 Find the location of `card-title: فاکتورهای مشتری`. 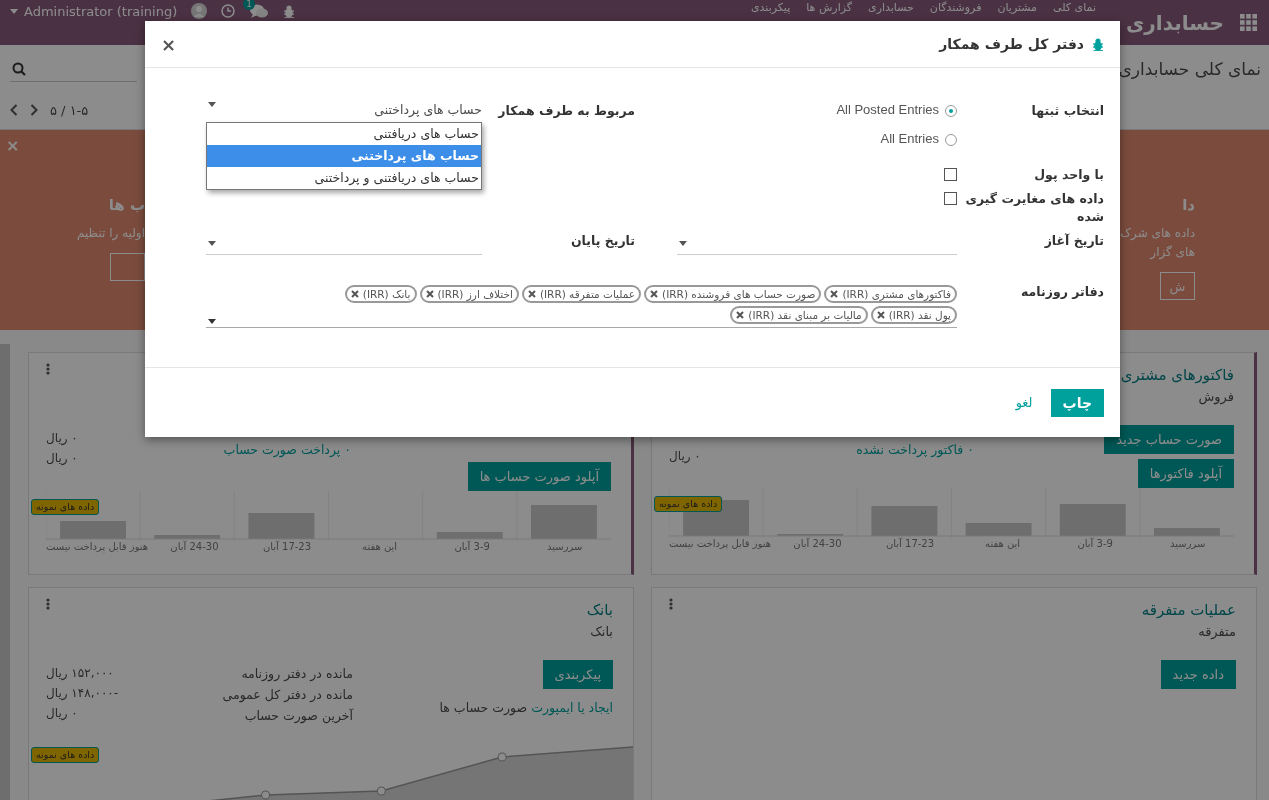

card-title: فاکتورهای مشتری is located at coordinates (1177, 375).